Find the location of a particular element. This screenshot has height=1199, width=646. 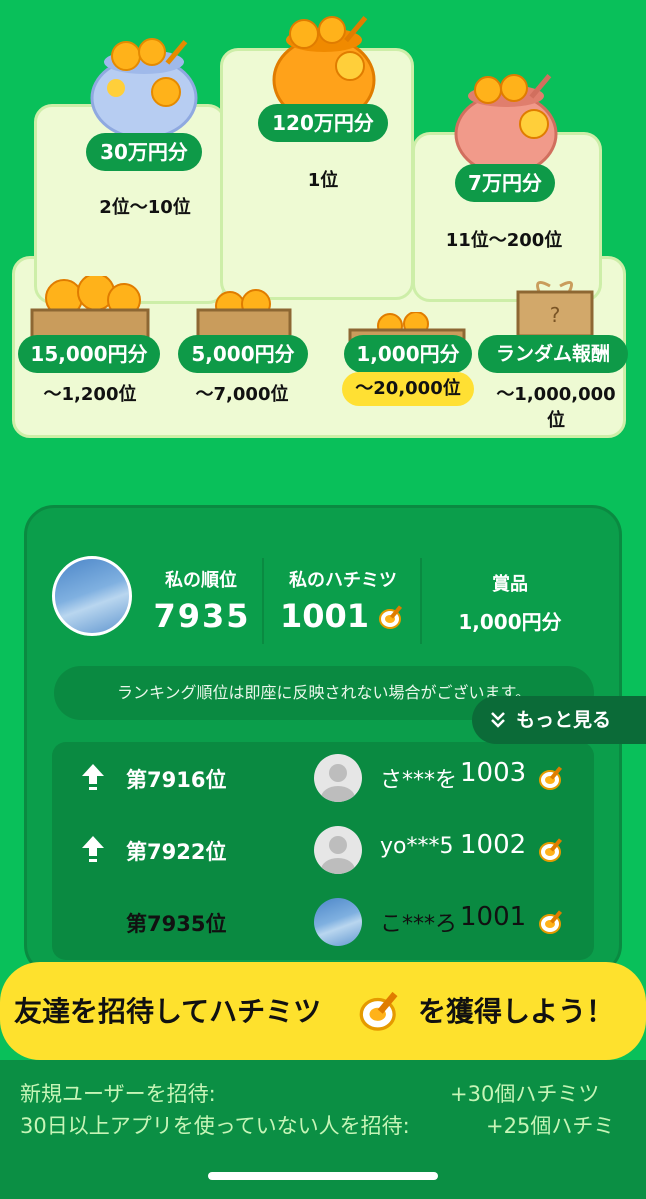

prize-rank-7000: 〜7,000位 is located at coordinates (242, 394).